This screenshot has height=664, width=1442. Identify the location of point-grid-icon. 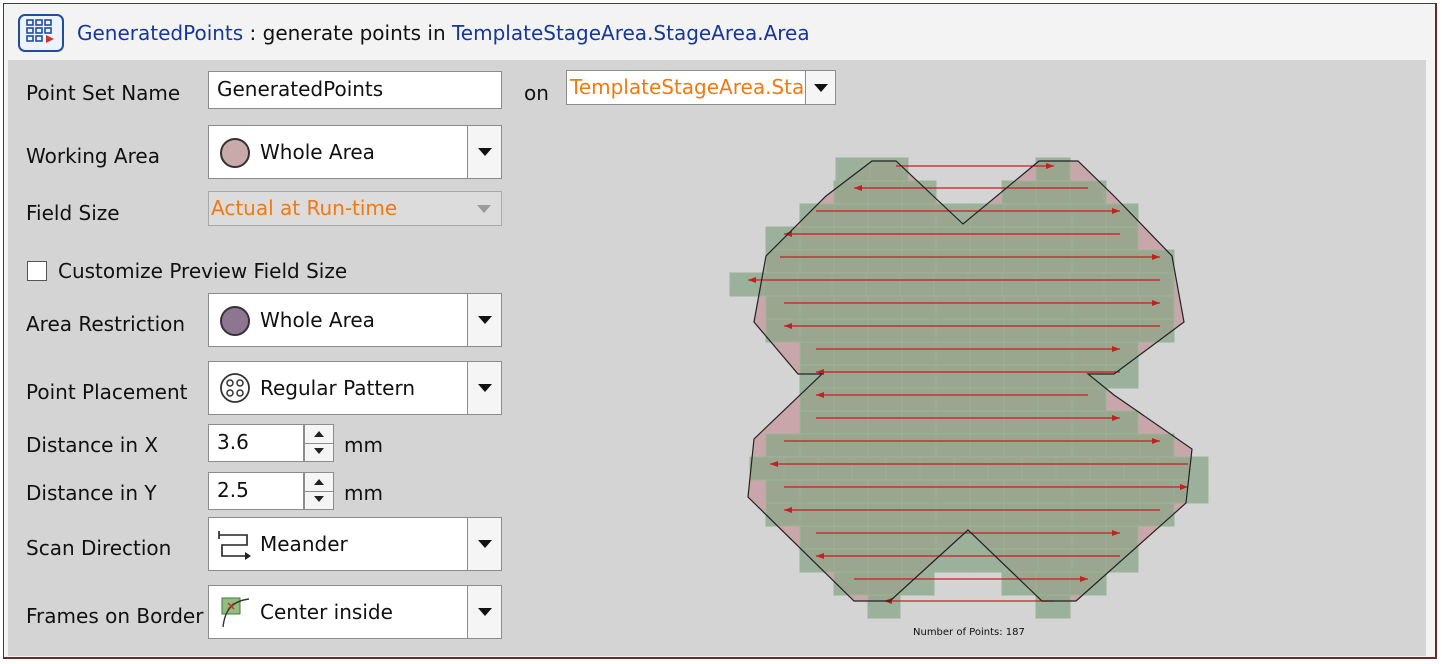
(41, 33).